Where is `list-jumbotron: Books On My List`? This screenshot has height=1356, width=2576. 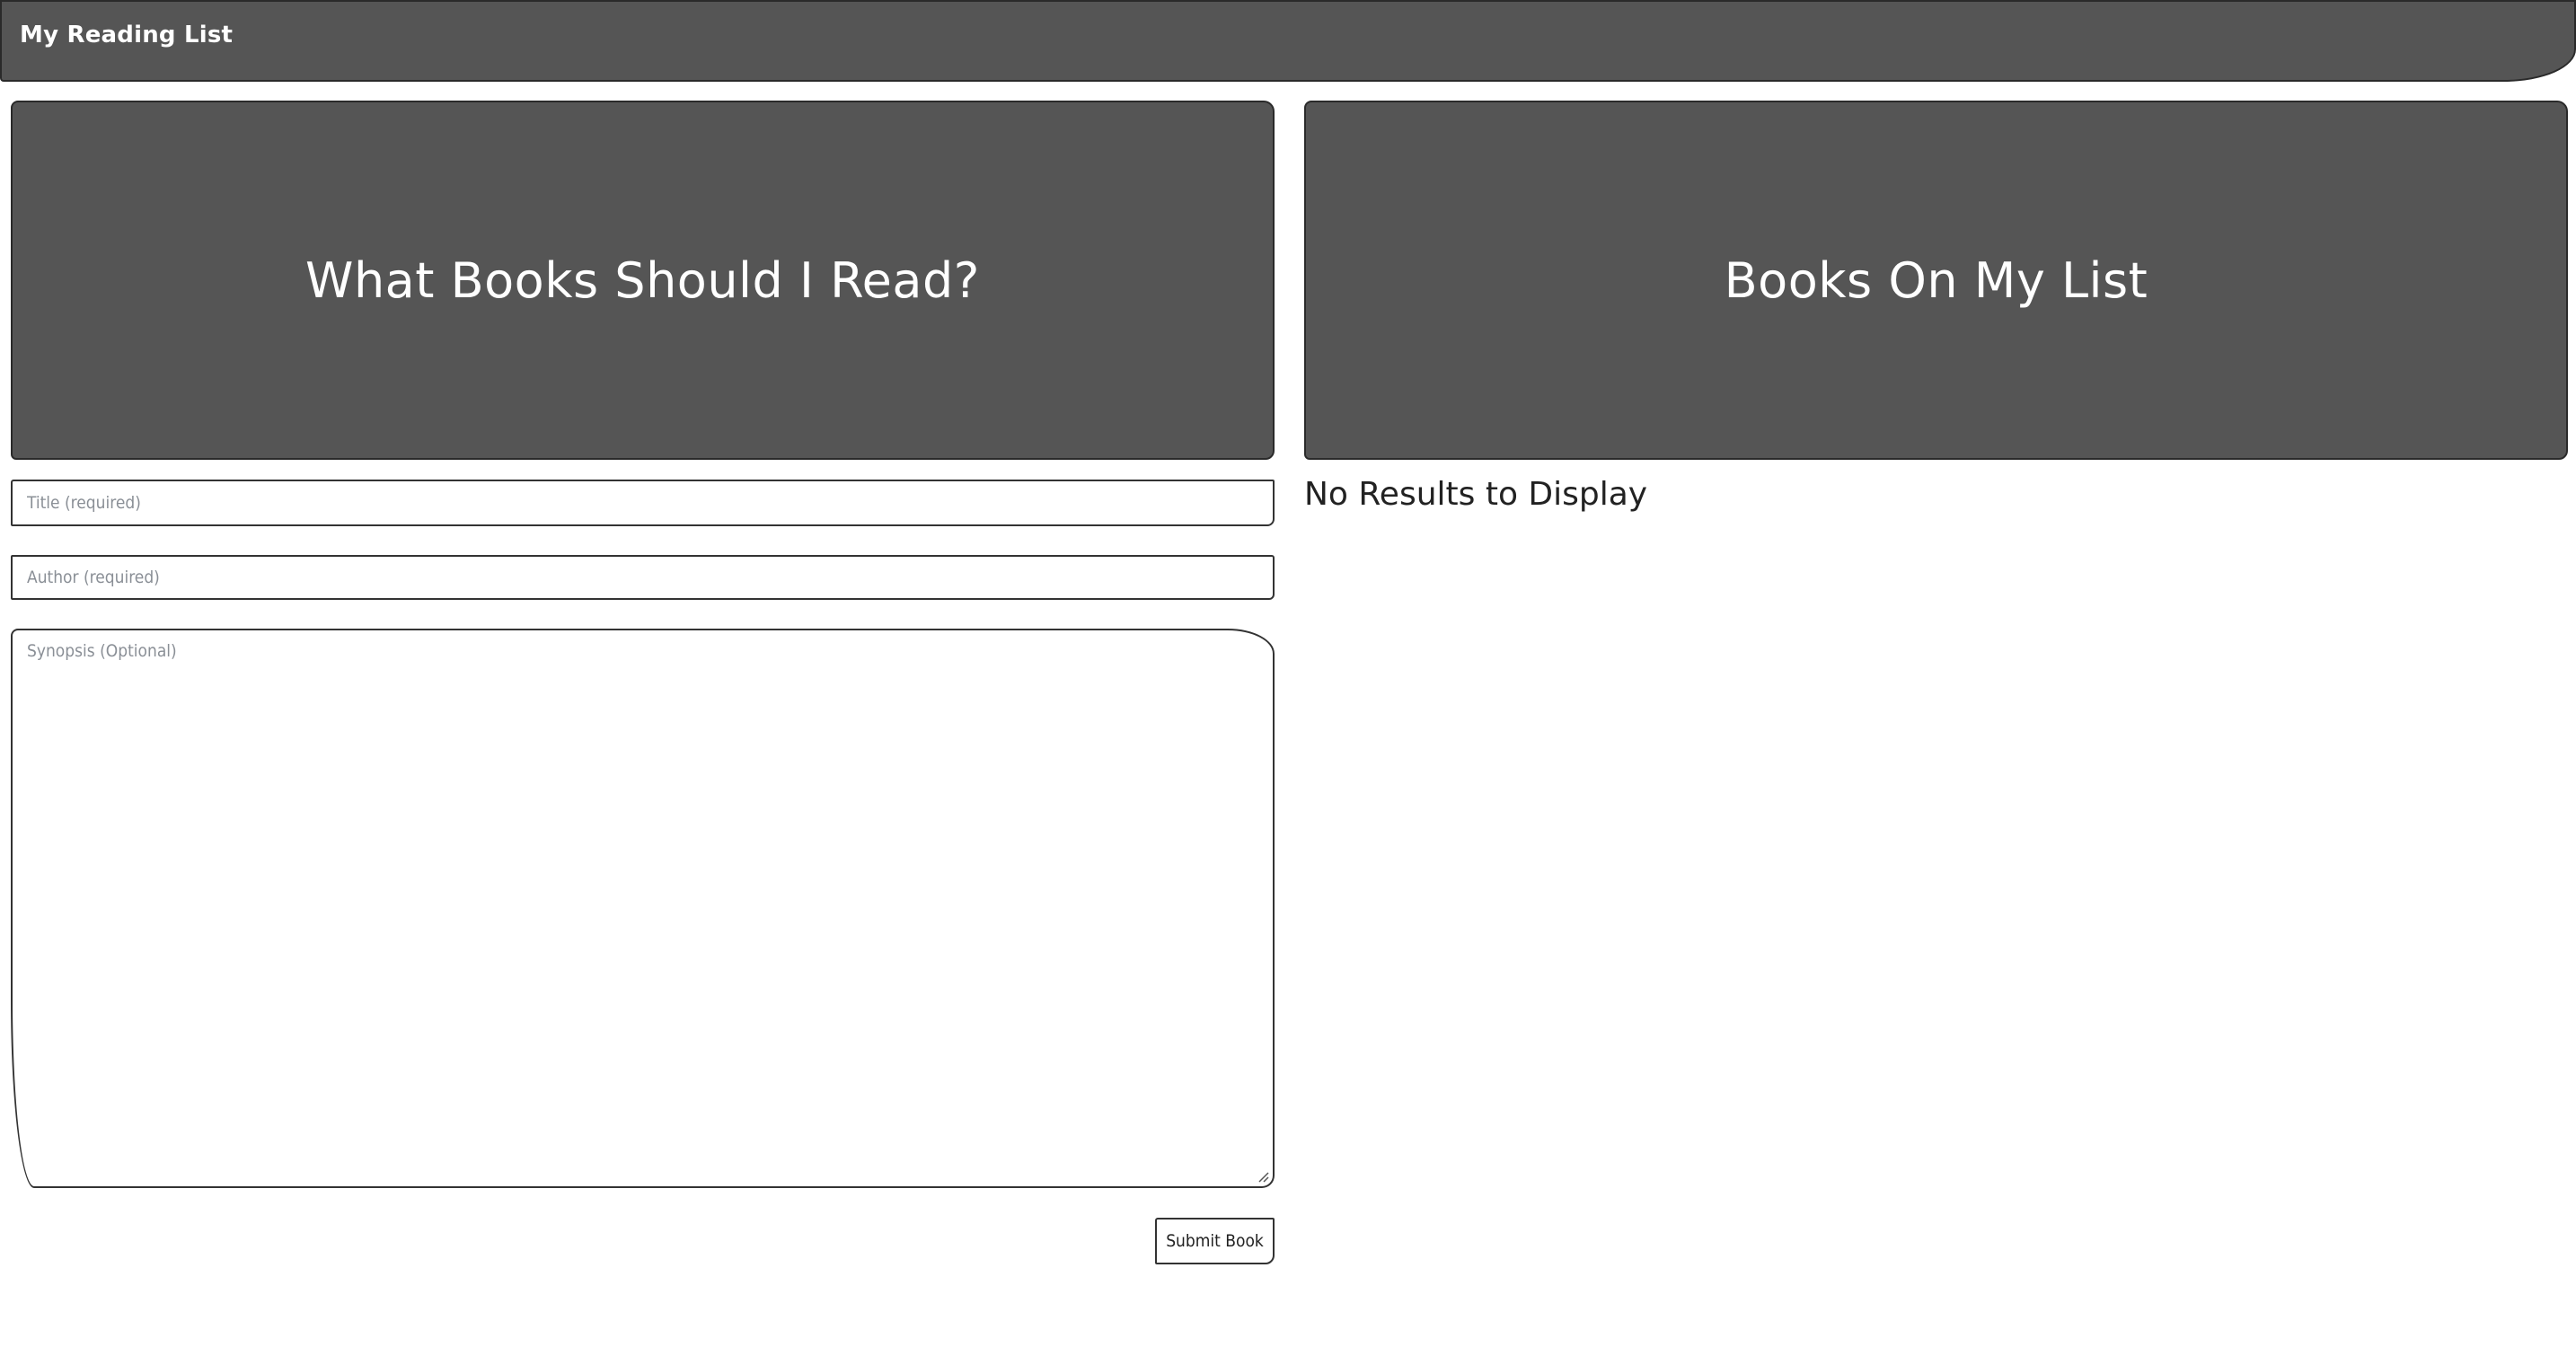 list-jumbotron: Books On My List is located at coordinates (1936, 280).